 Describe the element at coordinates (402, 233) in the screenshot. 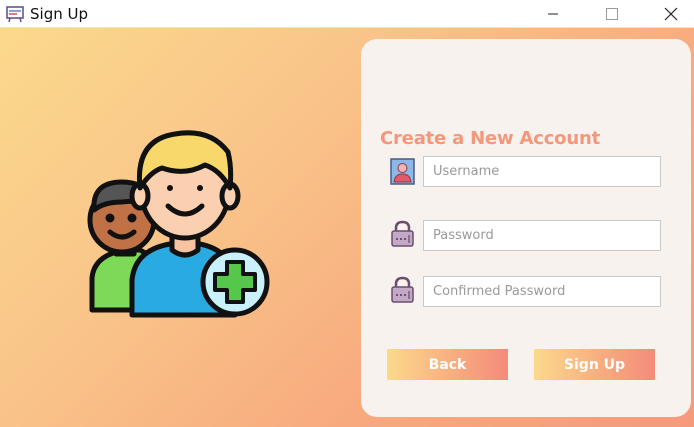

I see `password-lock-icon` at that location.